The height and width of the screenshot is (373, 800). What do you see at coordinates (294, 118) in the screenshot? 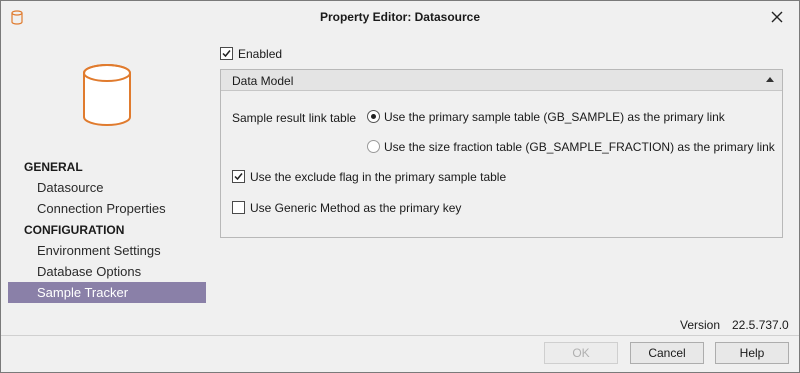
I see `link-table-label: Sample result link table` at bounding box center [294, 118].